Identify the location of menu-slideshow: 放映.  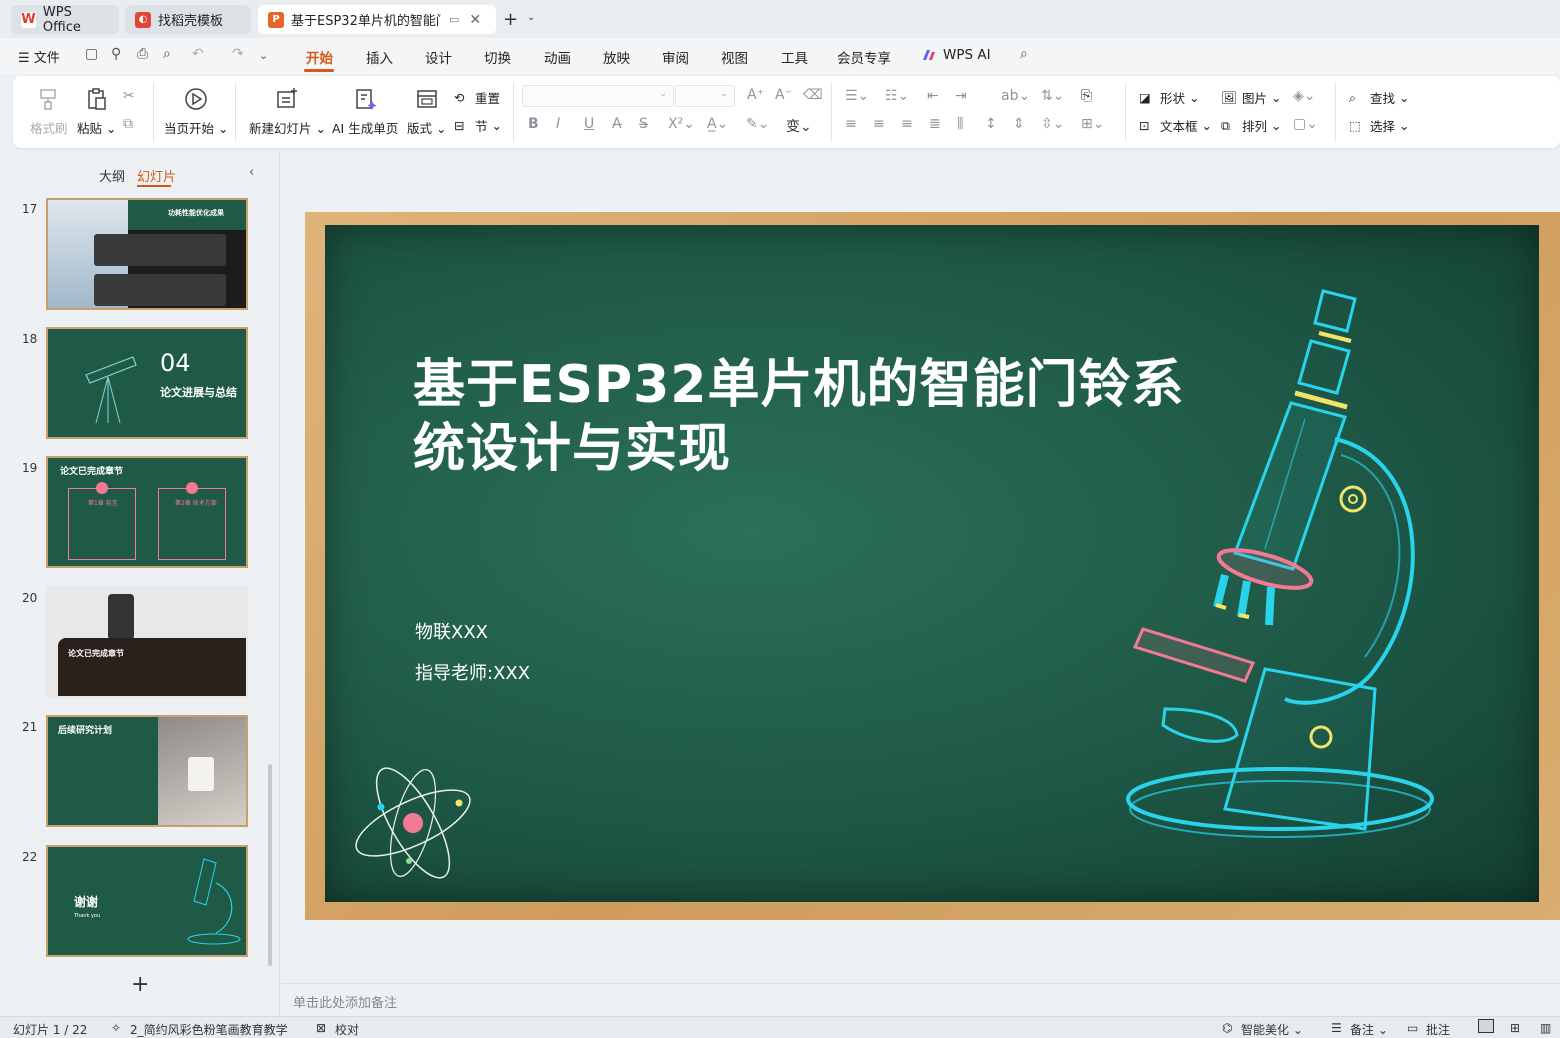
(616, 57).